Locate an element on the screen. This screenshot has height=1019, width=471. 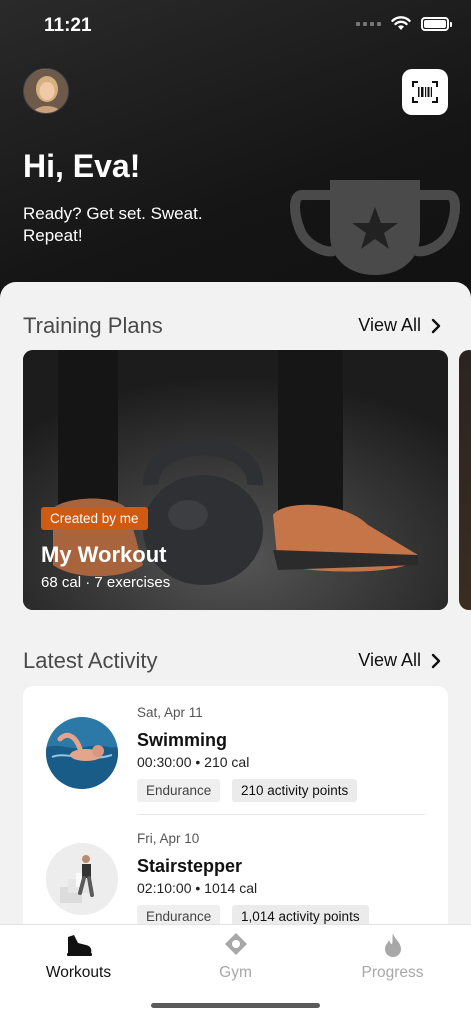
plan-badge: Created by me is located at coordinates (94, 518).